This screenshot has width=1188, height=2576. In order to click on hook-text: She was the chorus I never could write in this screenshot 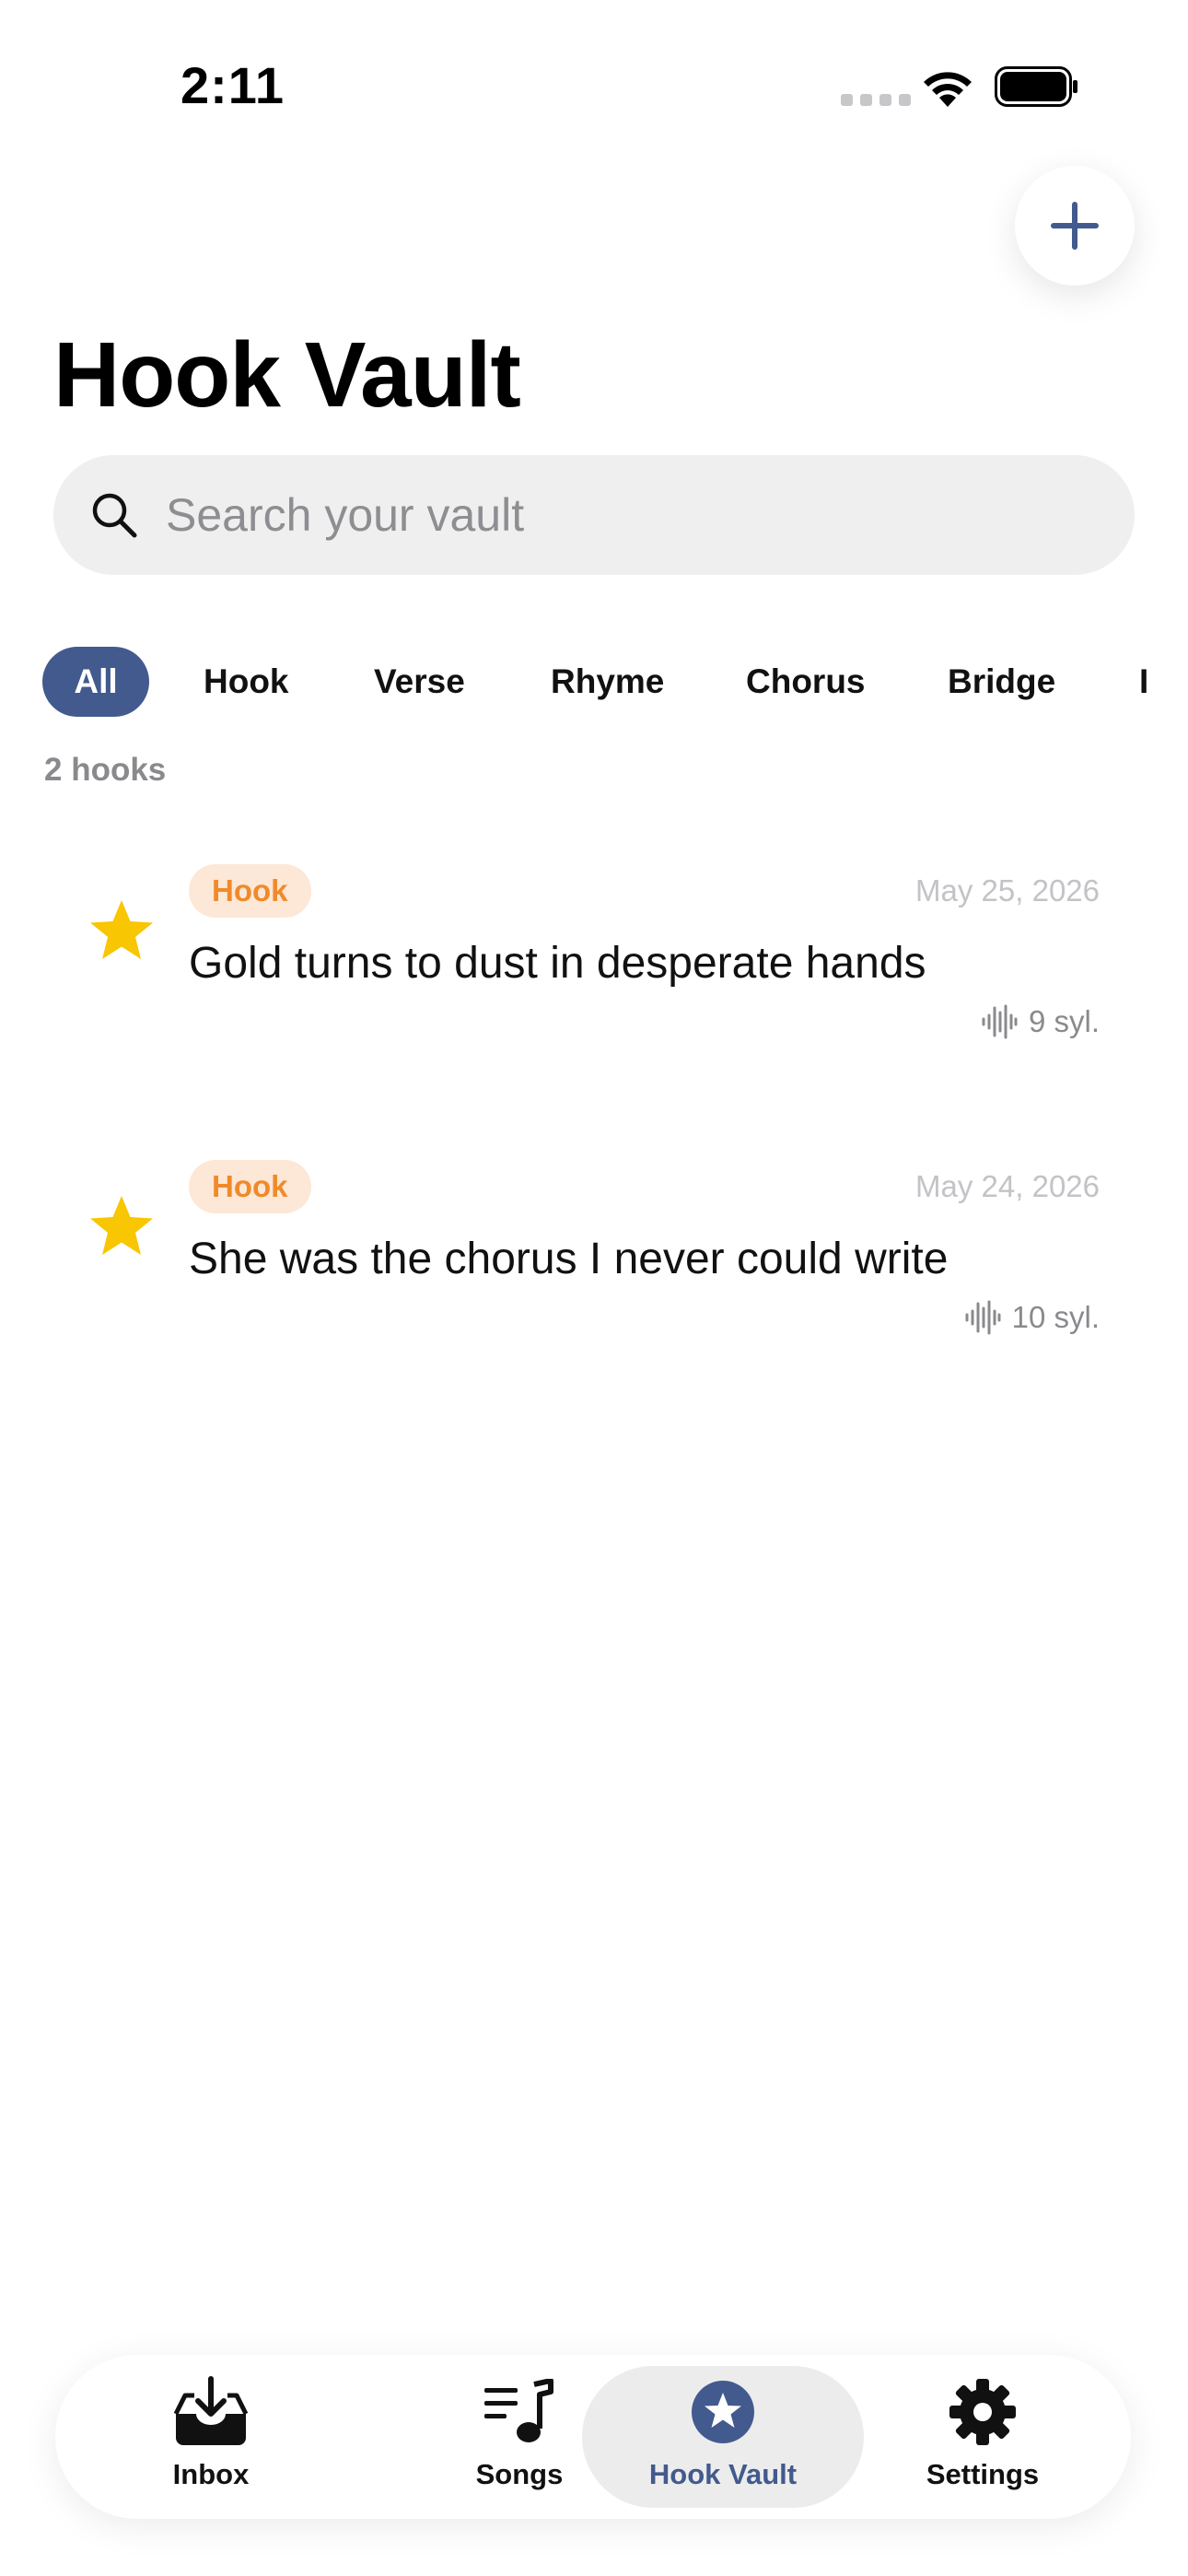, I will do `click(569, 1259)`.